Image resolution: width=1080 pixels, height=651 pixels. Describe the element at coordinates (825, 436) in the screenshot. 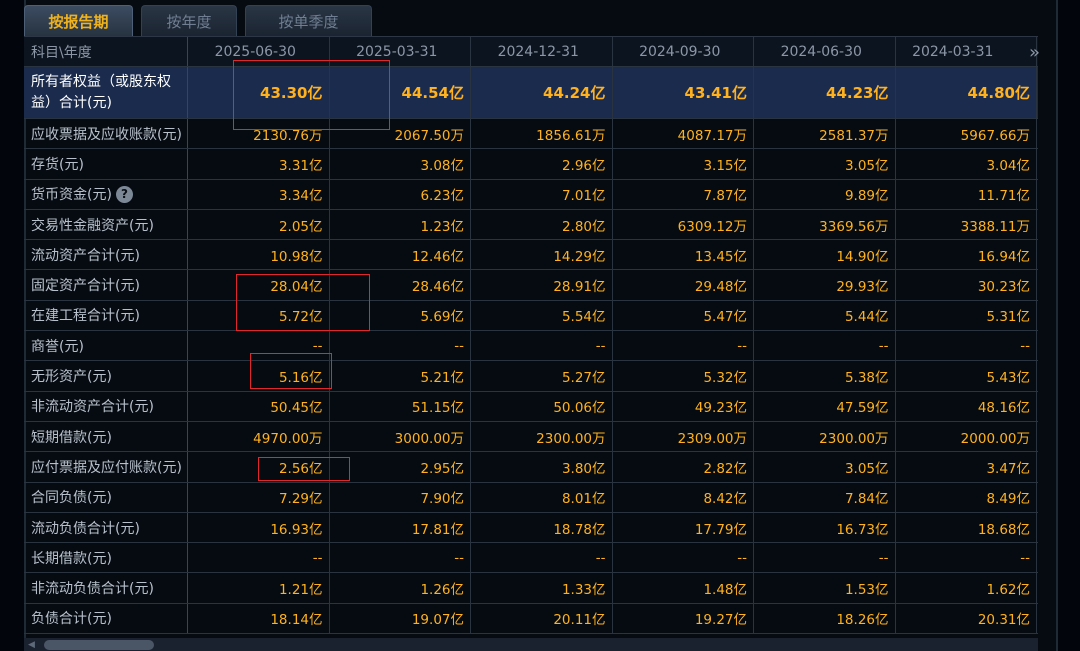

I see `value-cell: 2300.00万` at that location.